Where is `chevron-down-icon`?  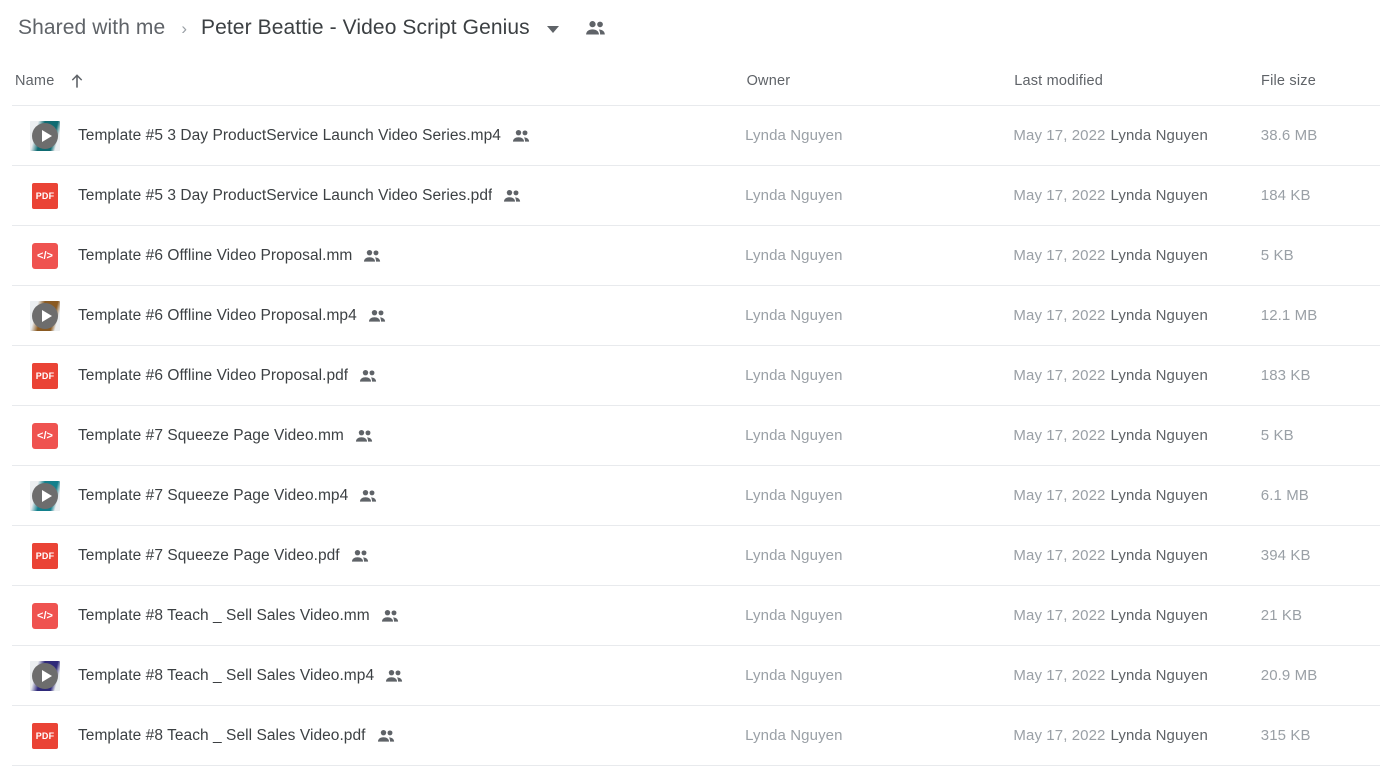
chevron-down-icon is located at coordinates (552, 29).